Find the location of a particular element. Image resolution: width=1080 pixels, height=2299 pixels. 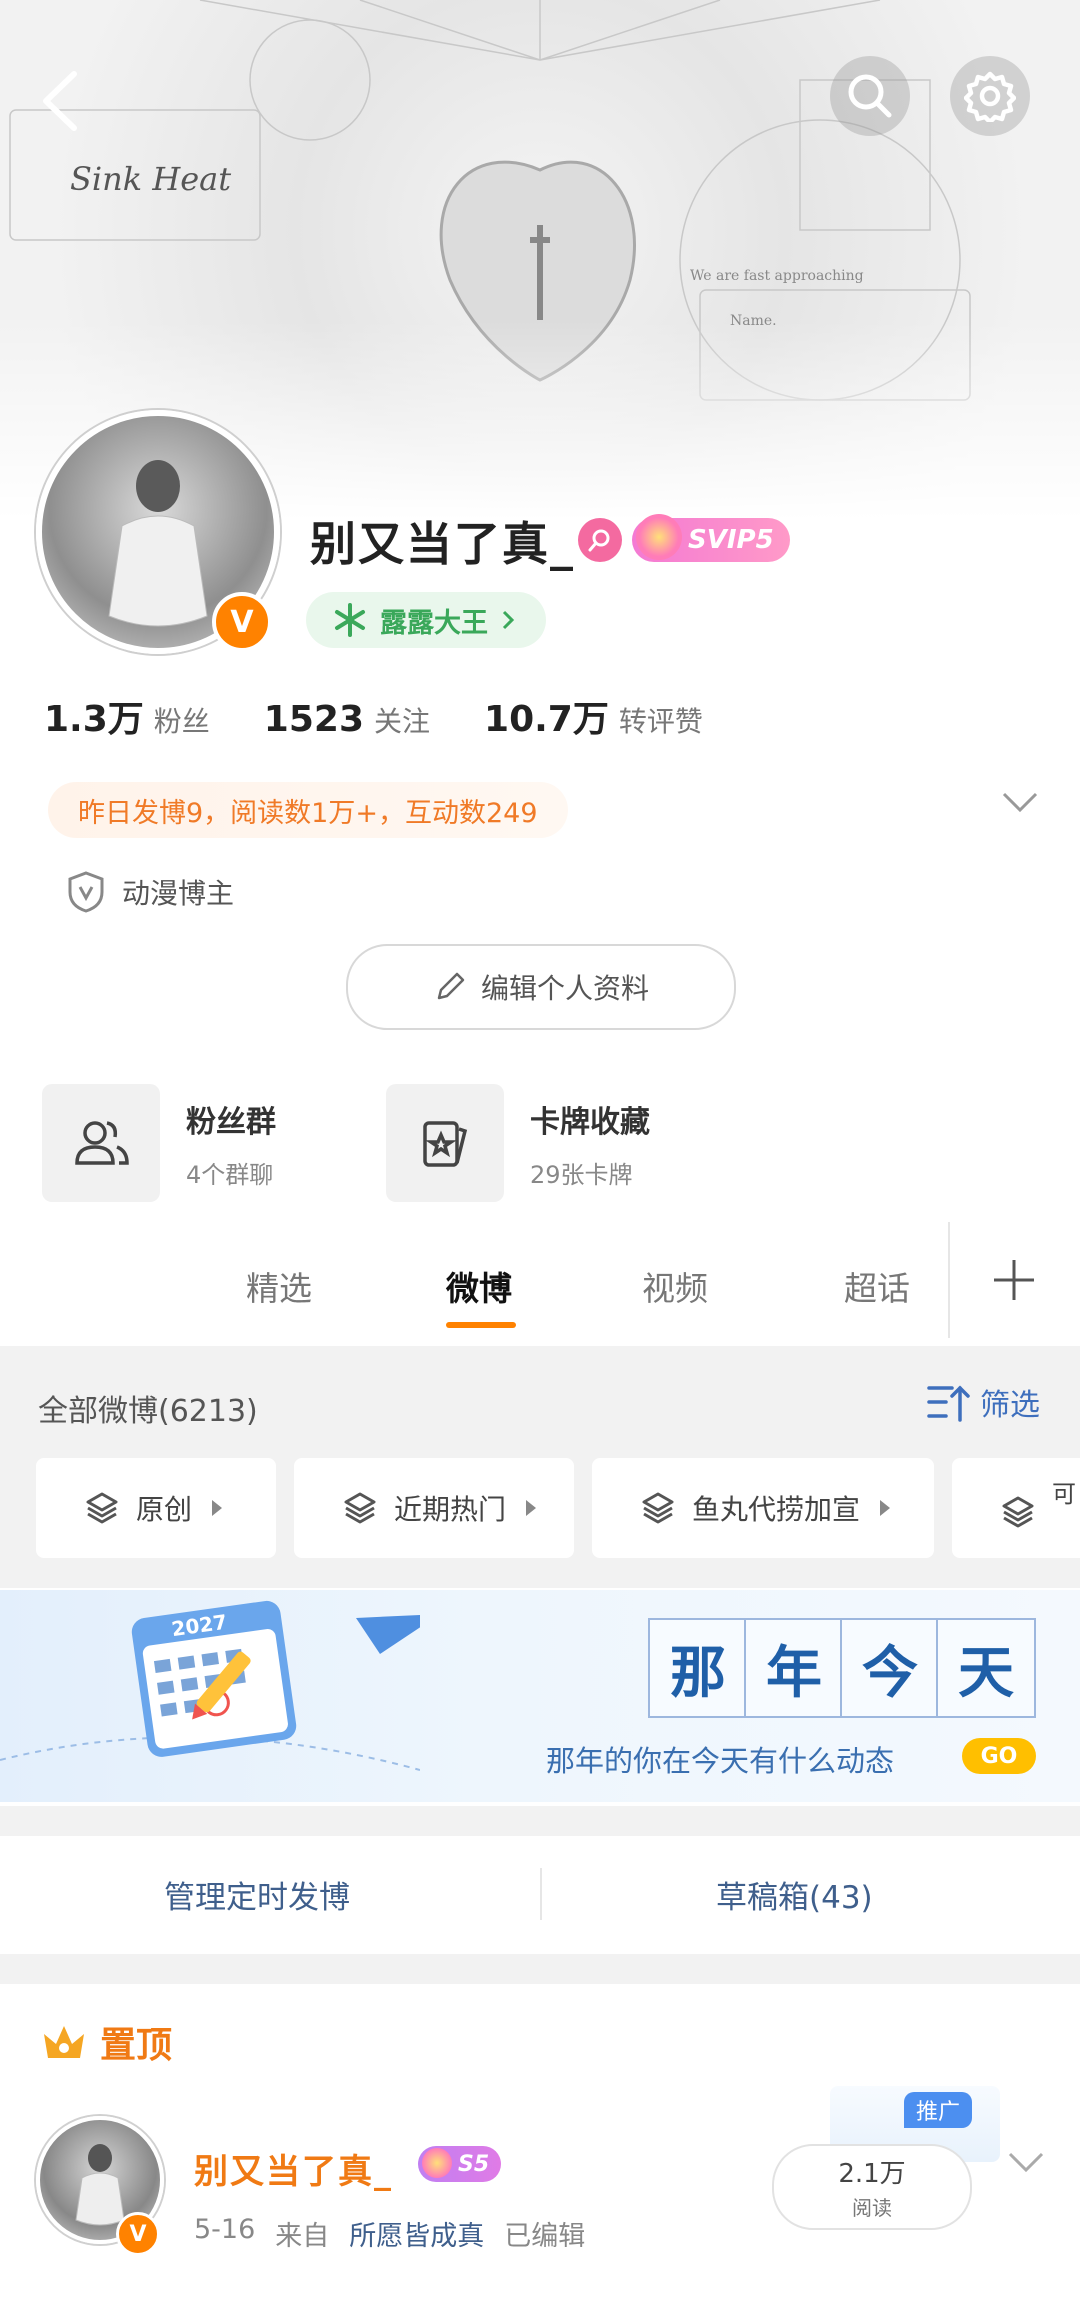

otd-char: 年 is located at coordinates (794, 1668).